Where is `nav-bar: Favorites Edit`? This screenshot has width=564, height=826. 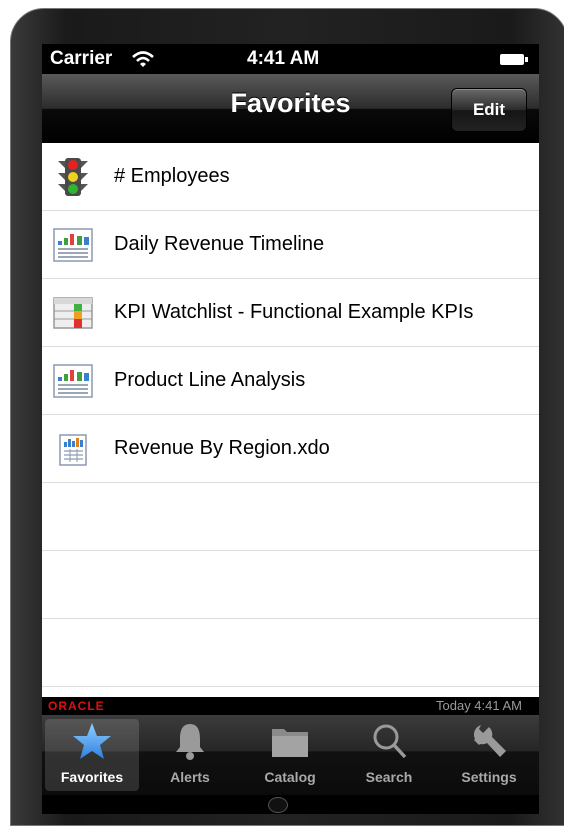
nav-bar: Favorites Edit is located at coordinates (290, 108).